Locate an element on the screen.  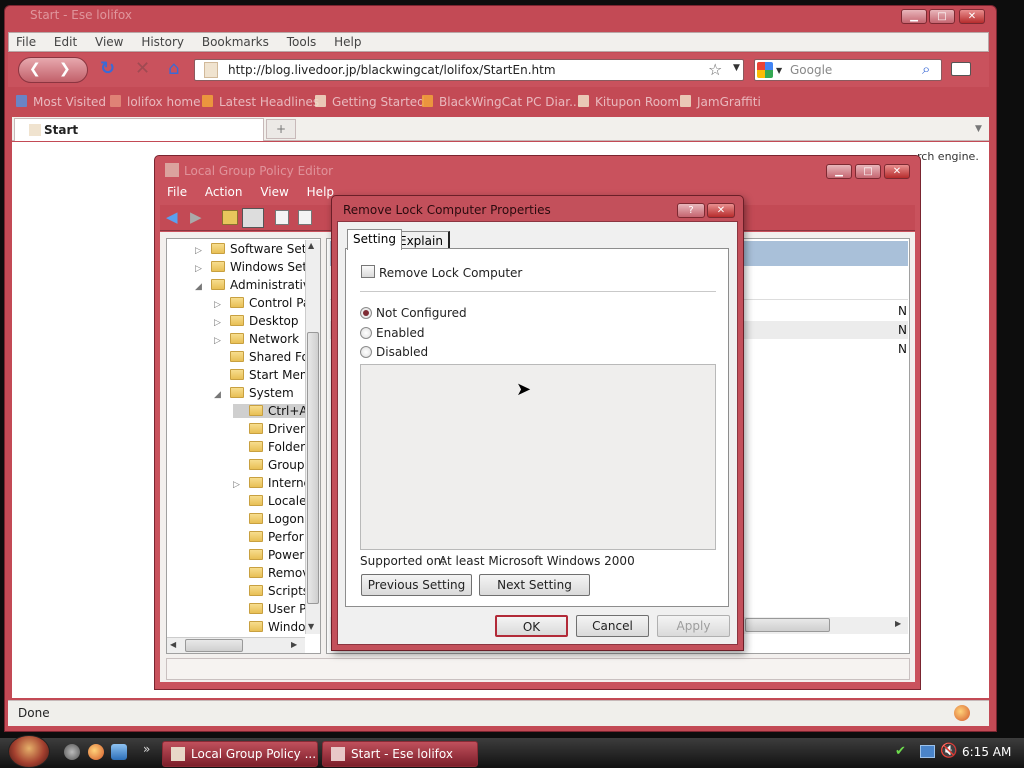
tree-horizontal-scrollbar: ◀ ▶ is located at coordinates (236, 645).